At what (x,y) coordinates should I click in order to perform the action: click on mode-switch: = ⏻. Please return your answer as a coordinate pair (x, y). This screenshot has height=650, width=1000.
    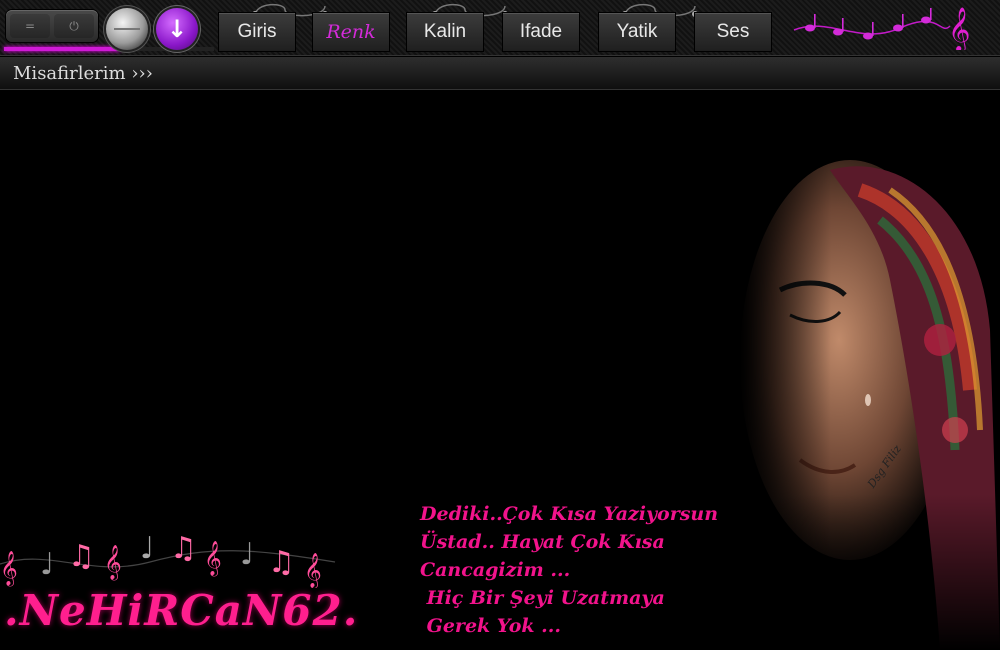
    Looking at the image, I should click on (52, 26).